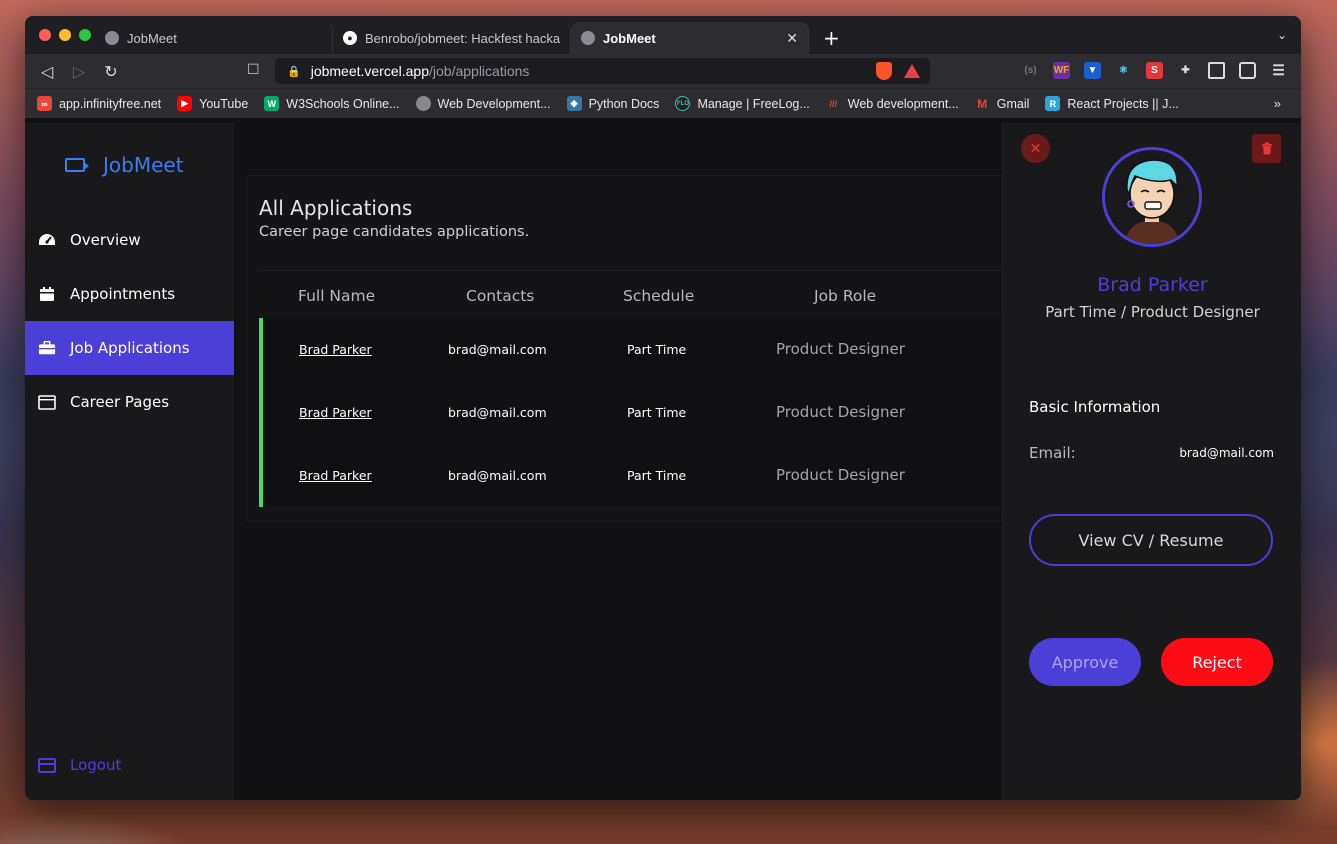 Image resolution: width=1337 pixels, height=844 pixels. What do you see at coordinates (1061, 70) in the screenshot?
I see `whatfont-extension-icon: WF` at bounding box center [1061, 70].